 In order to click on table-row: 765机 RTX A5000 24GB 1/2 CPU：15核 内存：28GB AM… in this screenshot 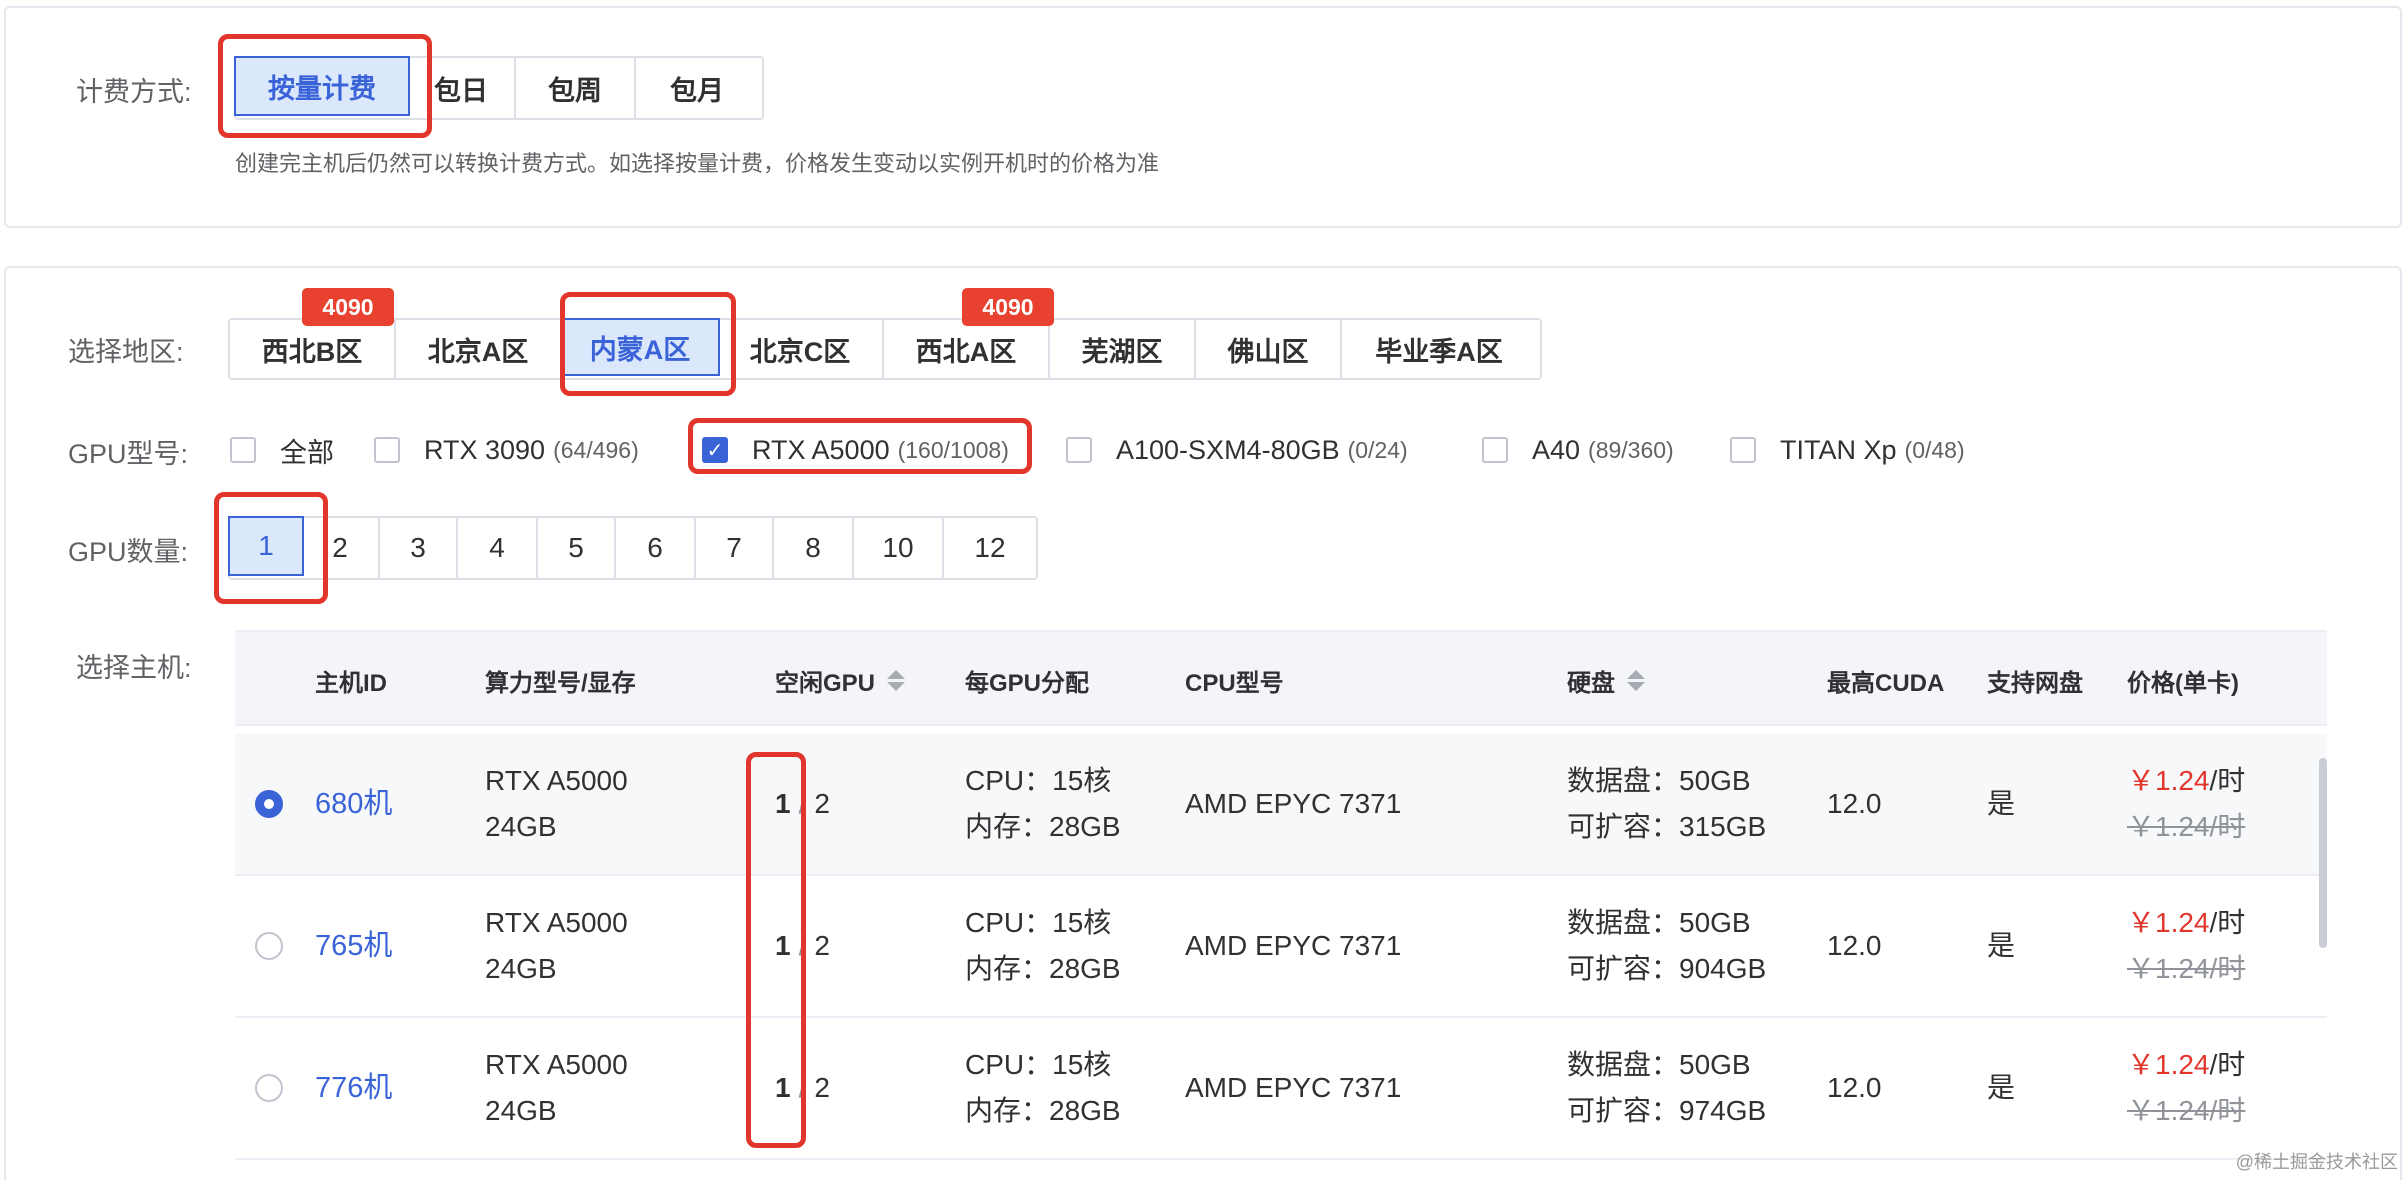, I will do `click(1281, 947)`.